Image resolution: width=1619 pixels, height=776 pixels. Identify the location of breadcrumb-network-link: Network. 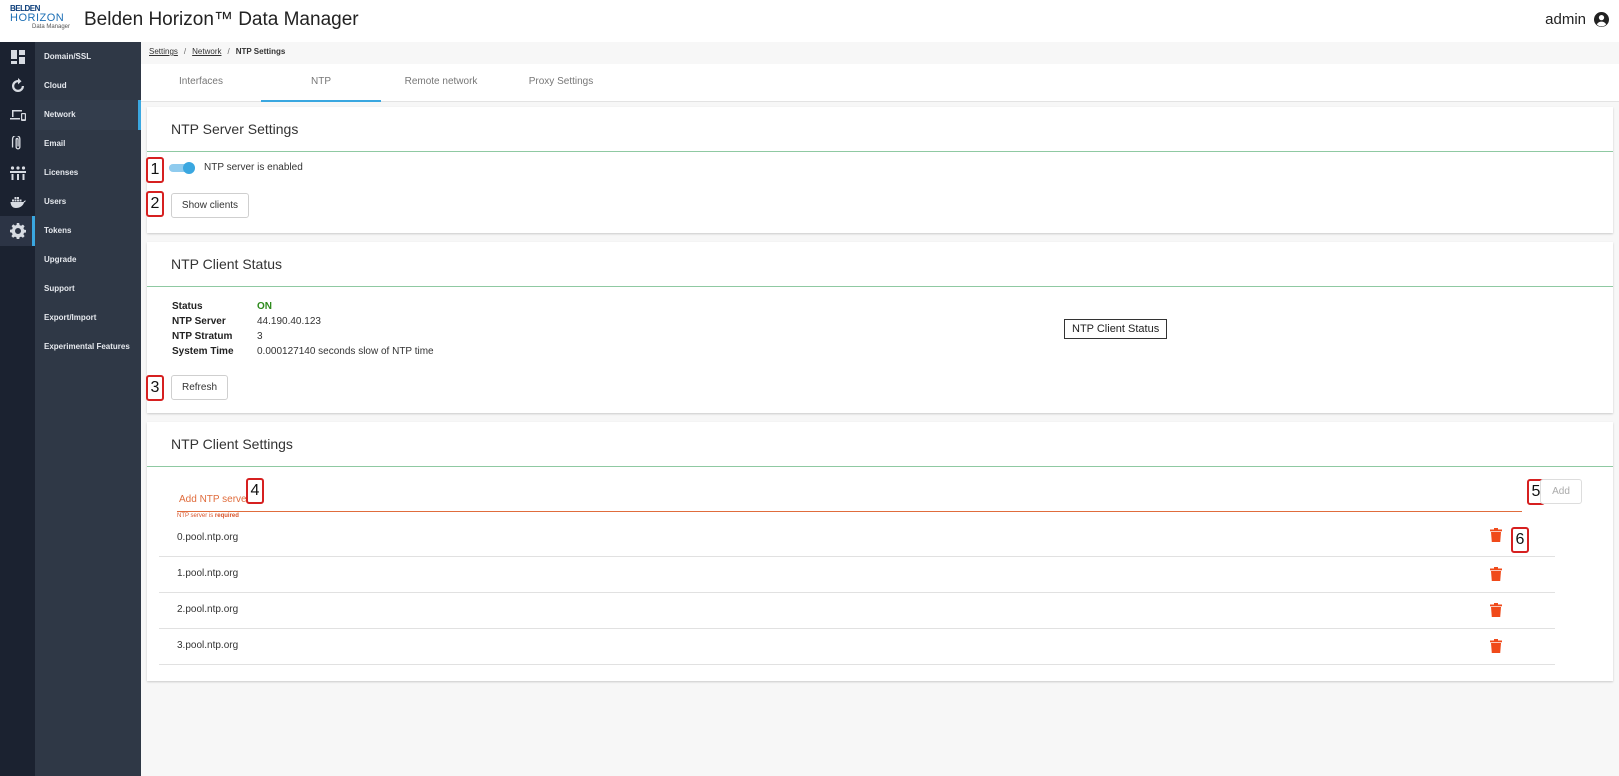
(206, 51).